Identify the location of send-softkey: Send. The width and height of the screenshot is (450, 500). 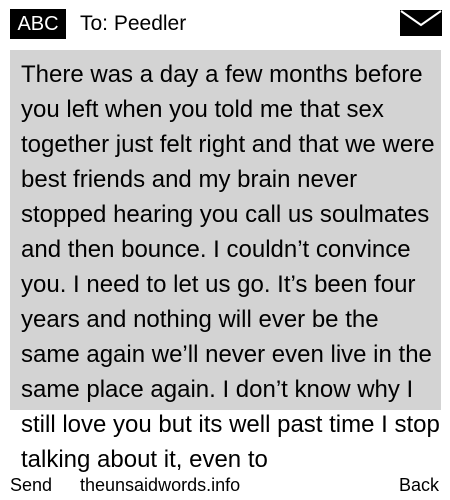
(31, 485).